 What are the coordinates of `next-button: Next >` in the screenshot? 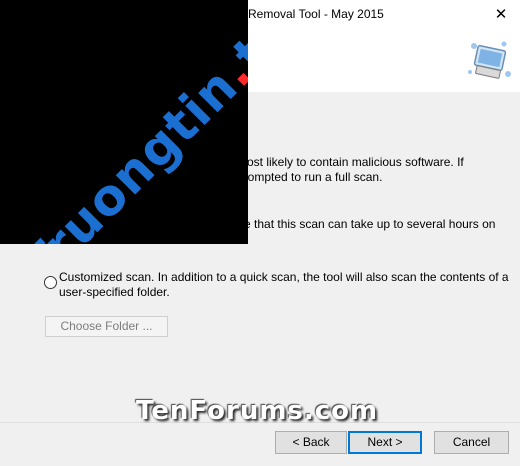 It's located at (385, 442).